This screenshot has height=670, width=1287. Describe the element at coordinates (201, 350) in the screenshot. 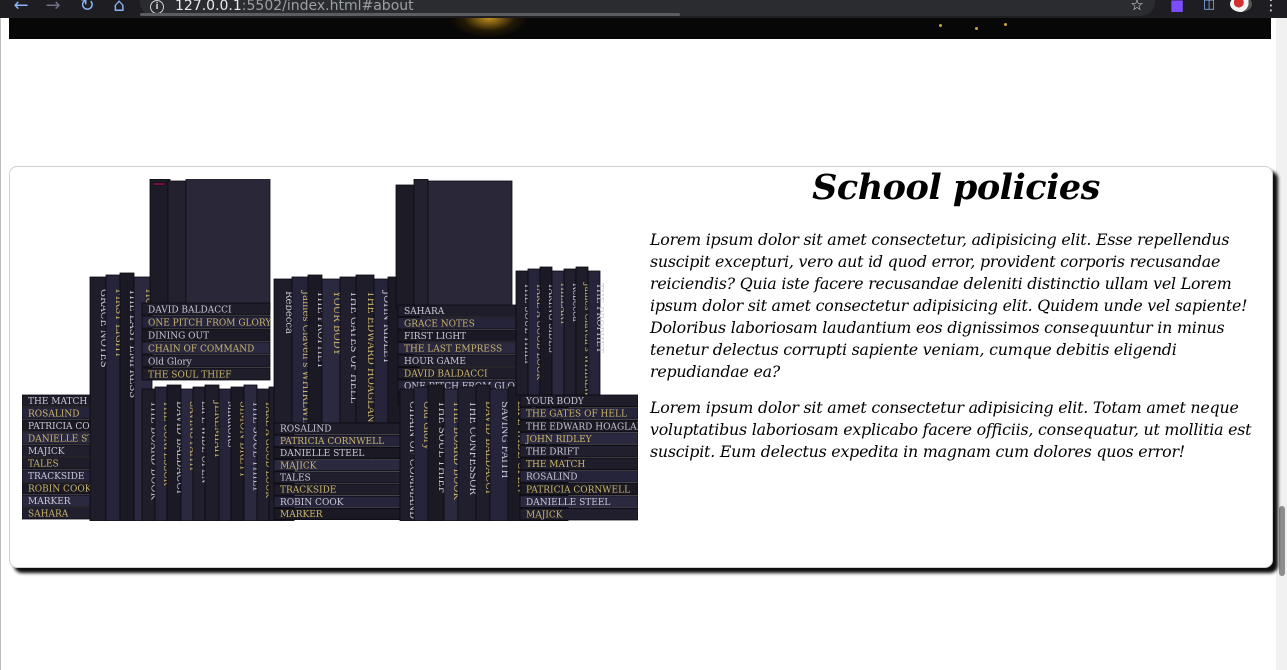

I see `book-spine-title: CHAIN OF COMMAND` at that location.